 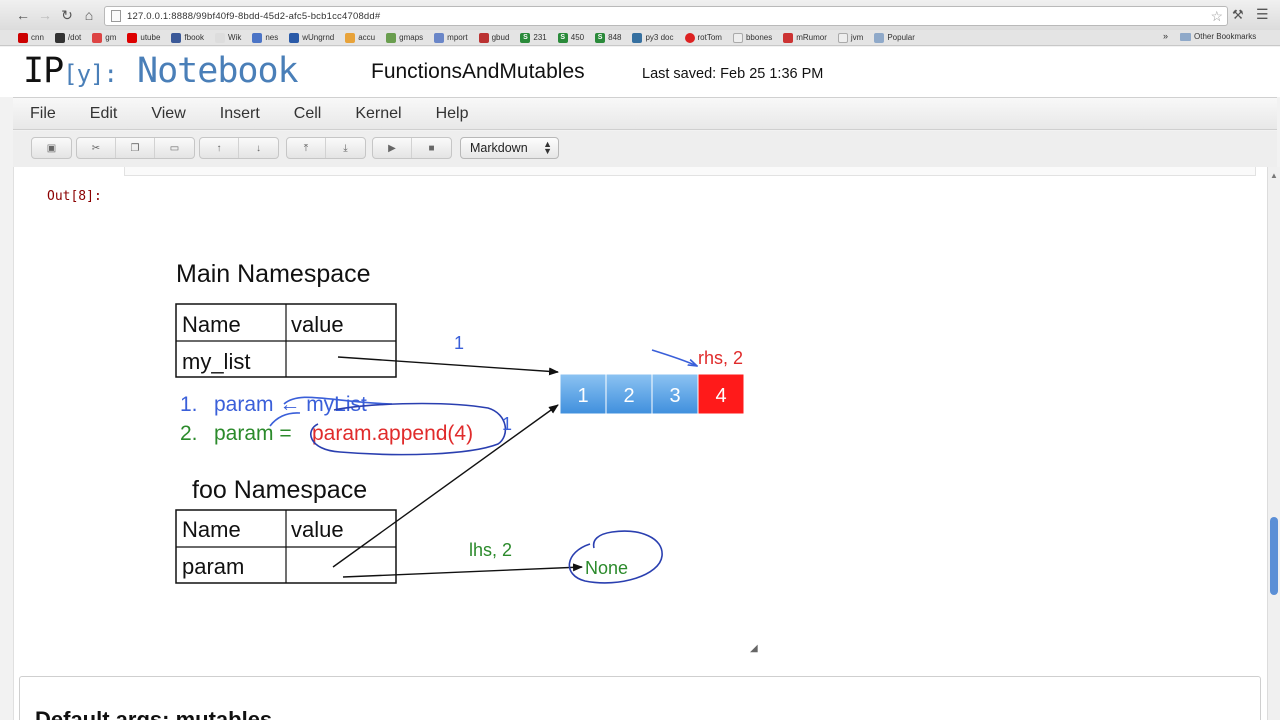 What do you see at coordinates (317, 324) in the screenshot?
I see `main-header-value: value` at bounding box center [317, 324].